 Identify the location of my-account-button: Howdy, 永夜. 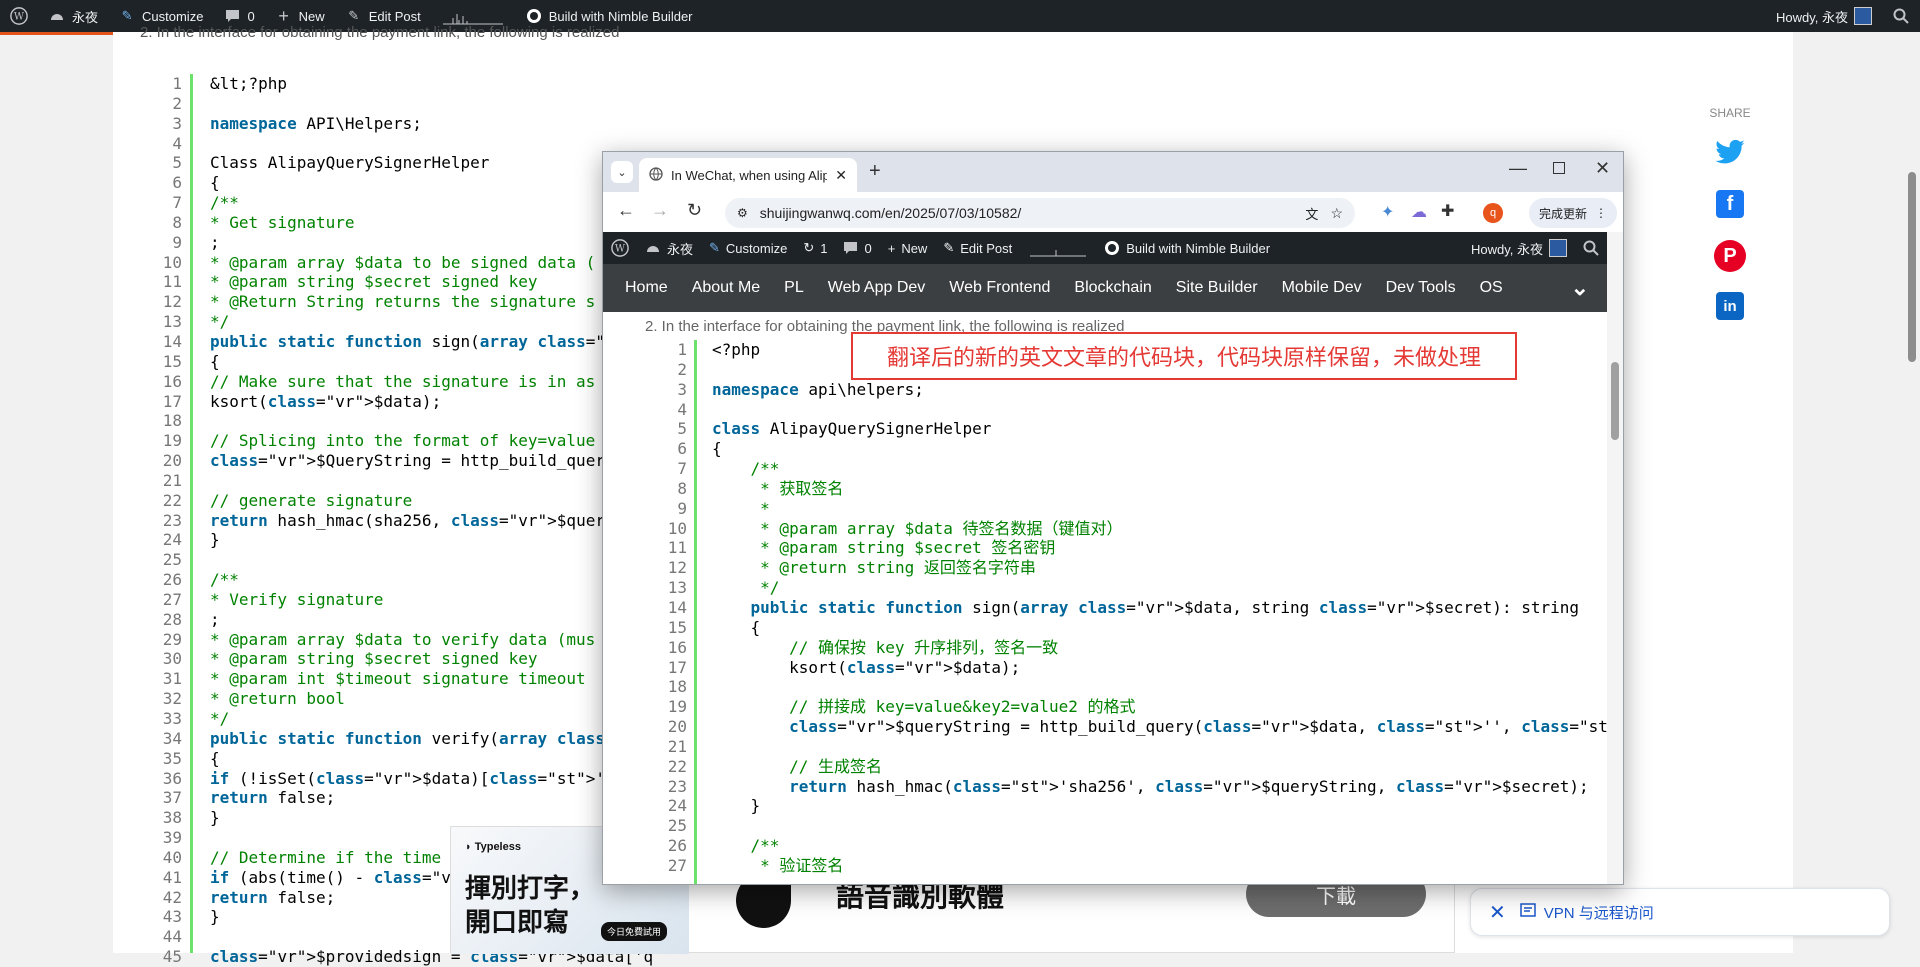
(1824, 16).